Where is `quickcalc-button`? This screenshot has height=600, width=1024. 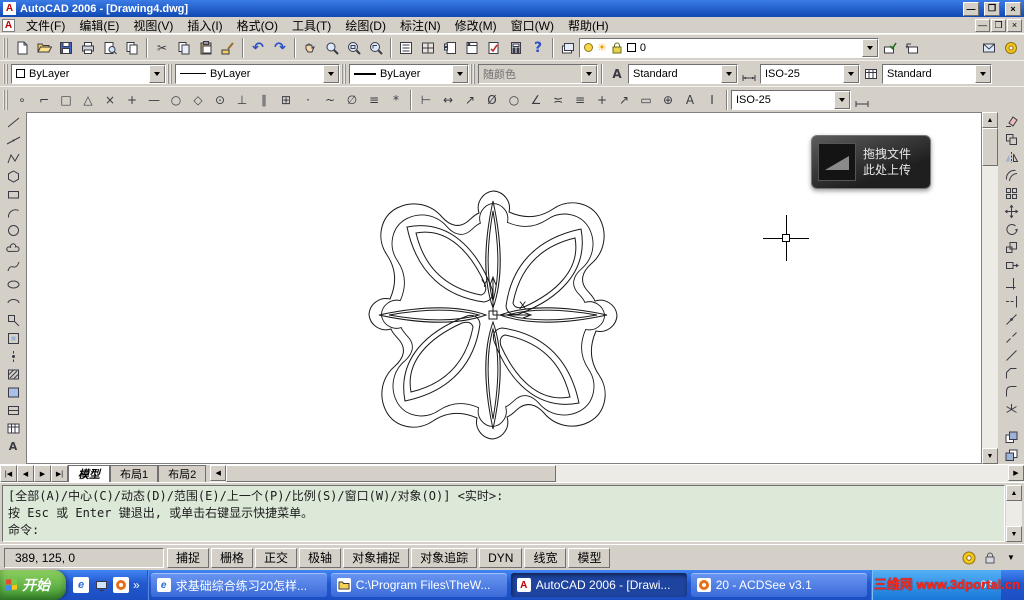
quickcalc-button is located at coordinates (516, 47).